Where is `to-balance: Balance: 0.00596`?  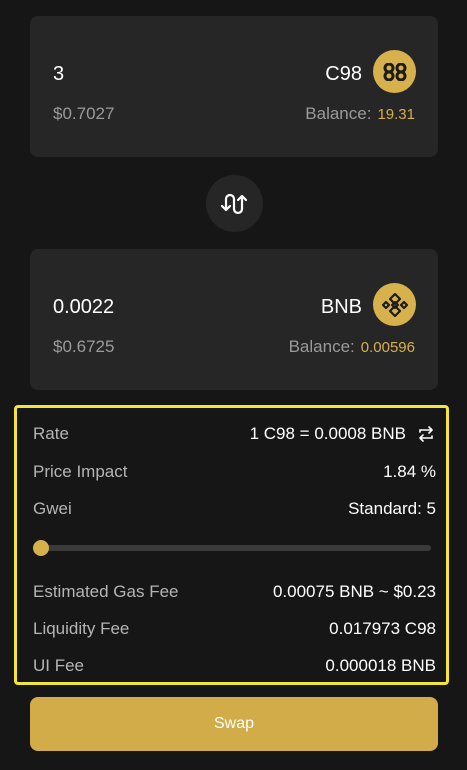
to-balance: Balance: 0.00596 is located at coordinates (352, 347).